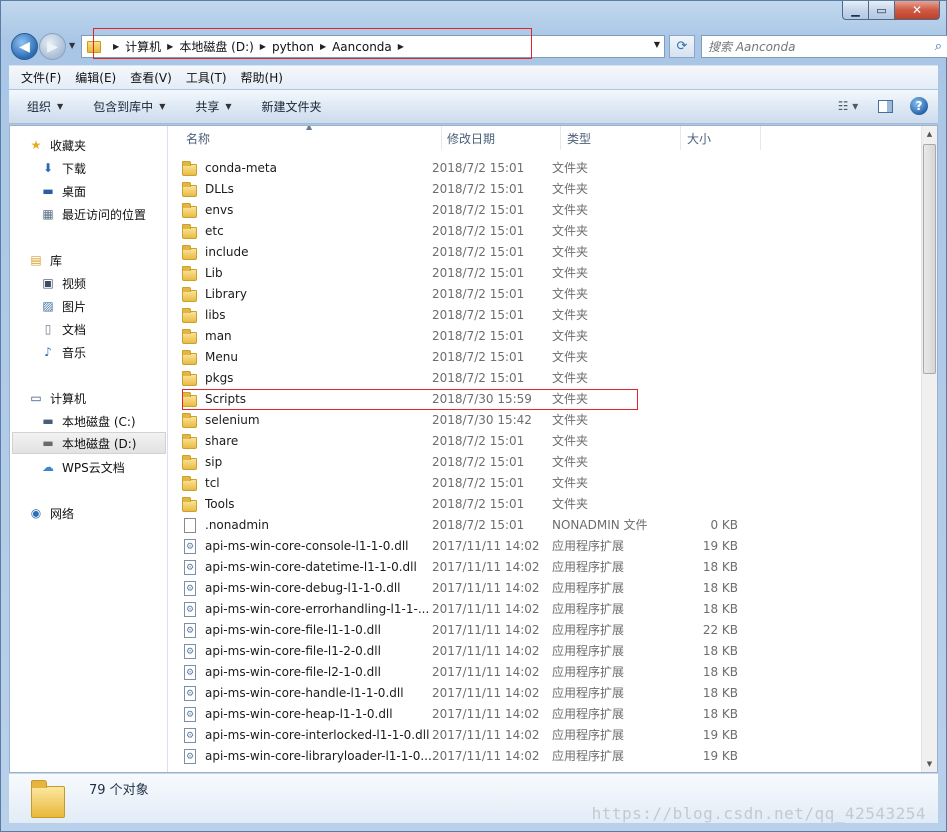 Image resolution: width=947 pixels, height=832 pixels. I want to click on sidebar-item-wps-cloud: ☁ WPS云文档, so click(82, 467).